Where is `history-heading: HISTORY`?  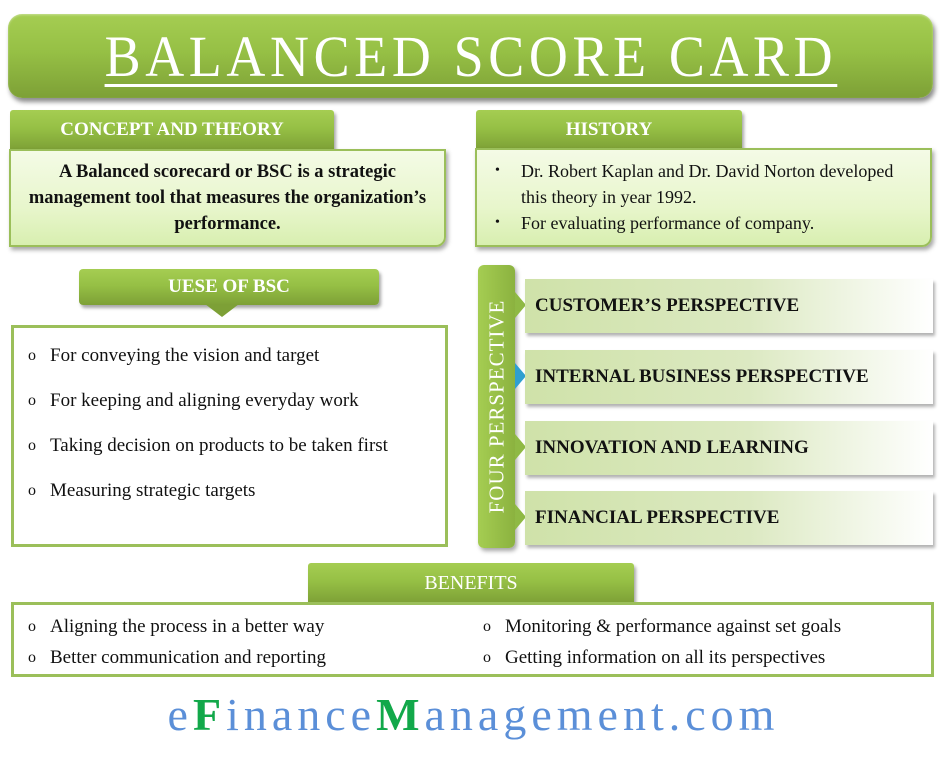
history-heading: HISTORY is located at coordinates (609, 129).